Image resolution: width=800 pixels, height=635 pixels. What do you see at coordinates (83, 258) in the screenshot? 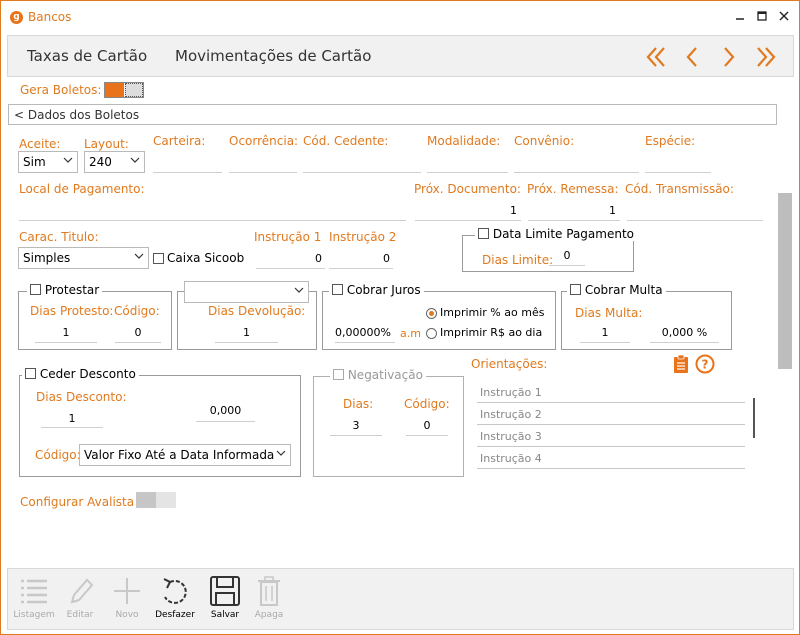
I see `carac-titulo-select: Simples` at bounding box center [83, 258].